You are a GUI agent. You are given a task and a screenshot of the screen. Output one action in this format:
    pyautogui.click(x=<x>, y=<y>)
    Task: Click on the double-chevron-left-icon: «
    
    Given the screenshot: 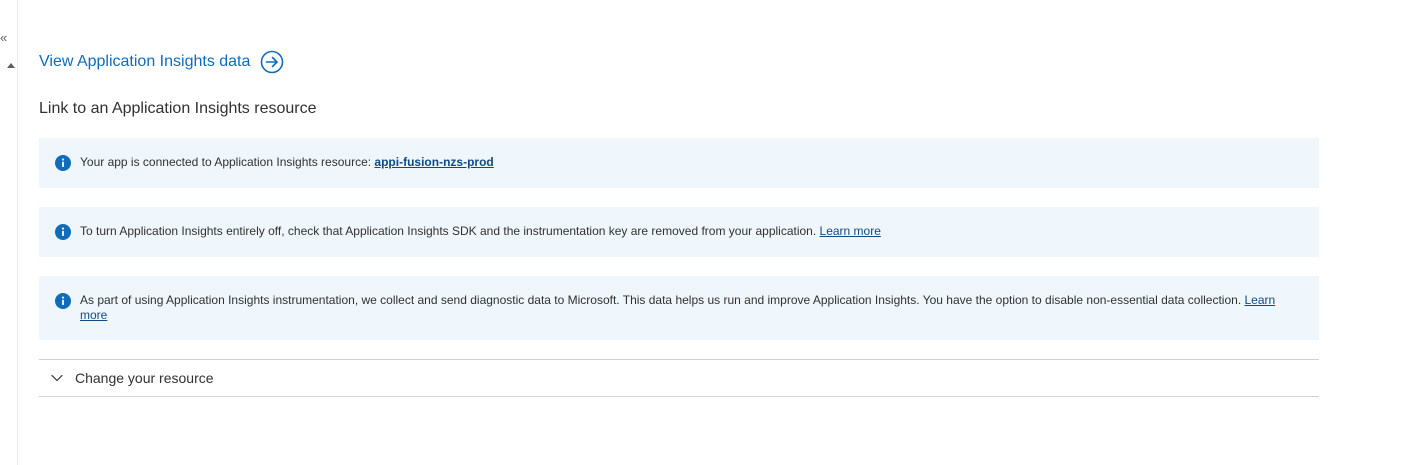 What is the action you would take?
    pyautogui.click(x=5, y=38)
    